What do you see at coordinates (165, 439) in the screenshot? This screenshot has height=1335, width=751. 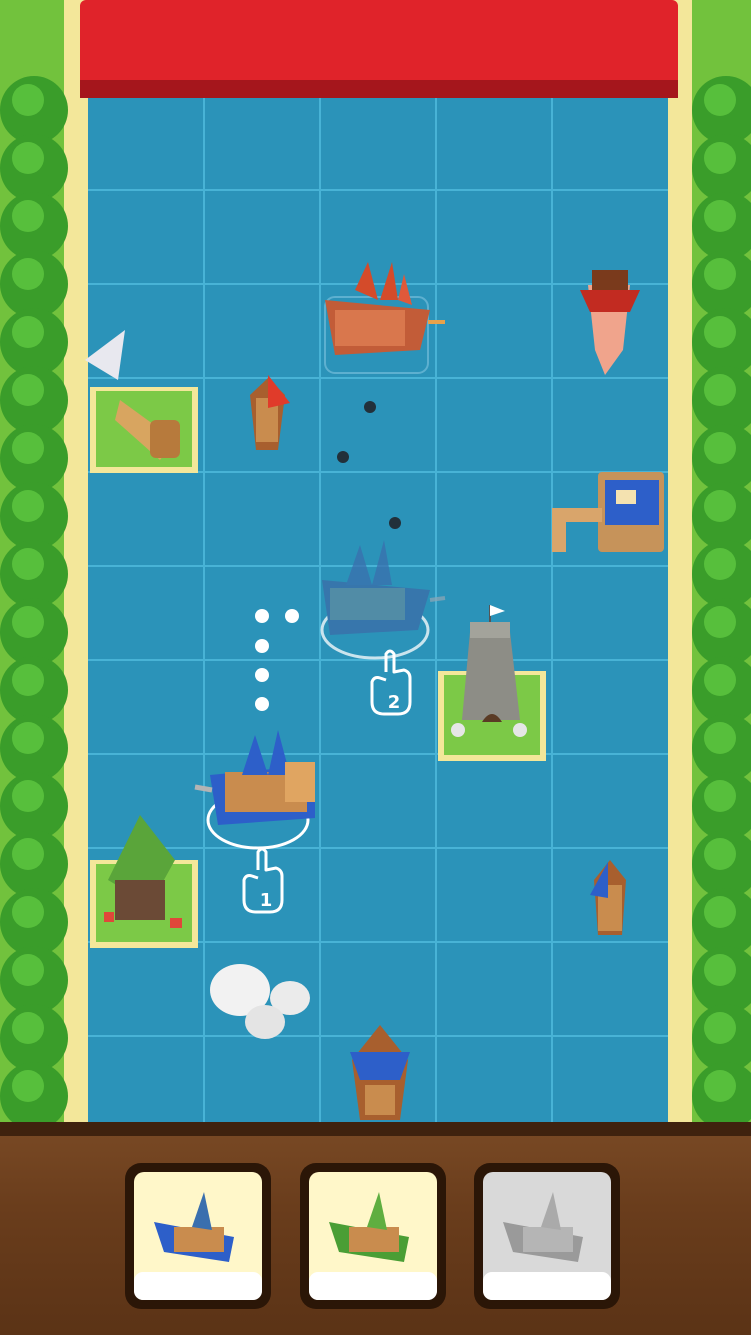 I see `whale-icon` at bounding box center [165, 439].